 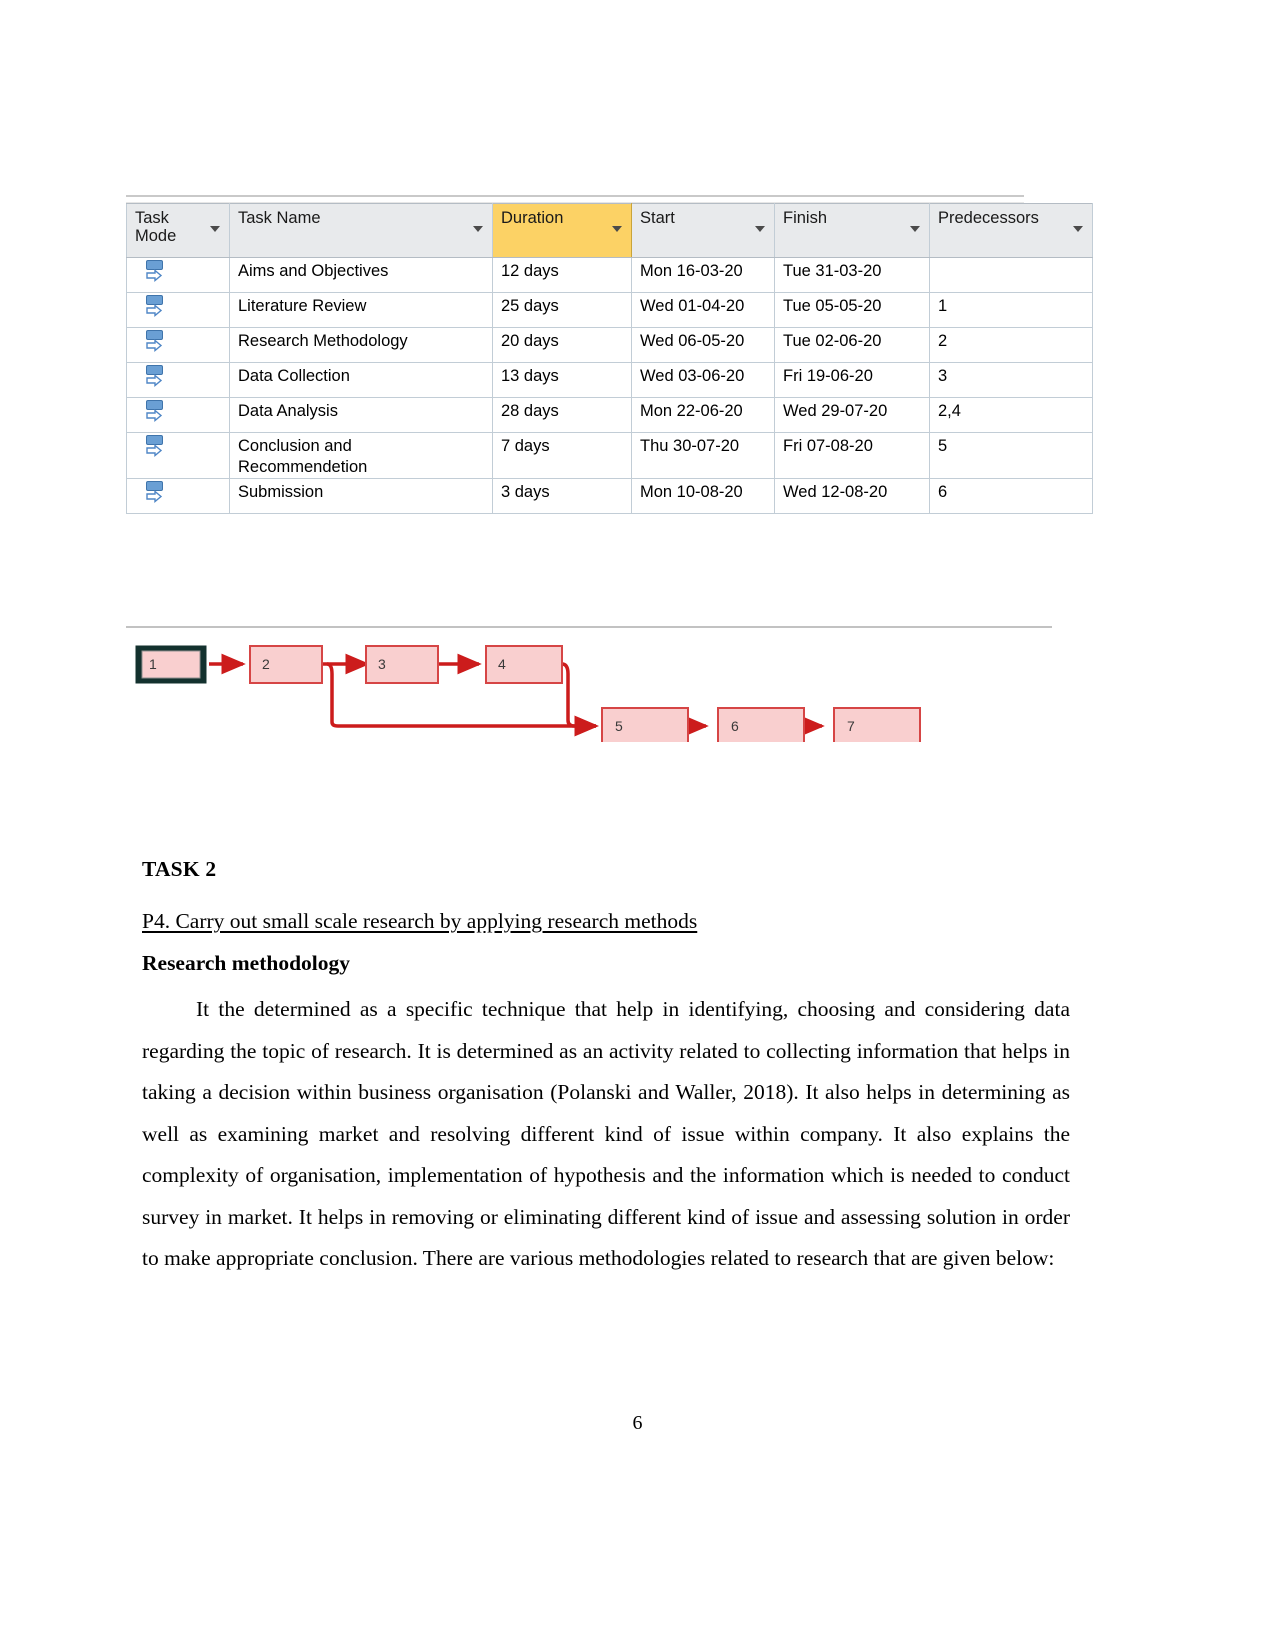 What do you see at coordinates (562, 275) in the screenshot?
I see `cell-duration: 12 days` at bounding box center [562, 275].